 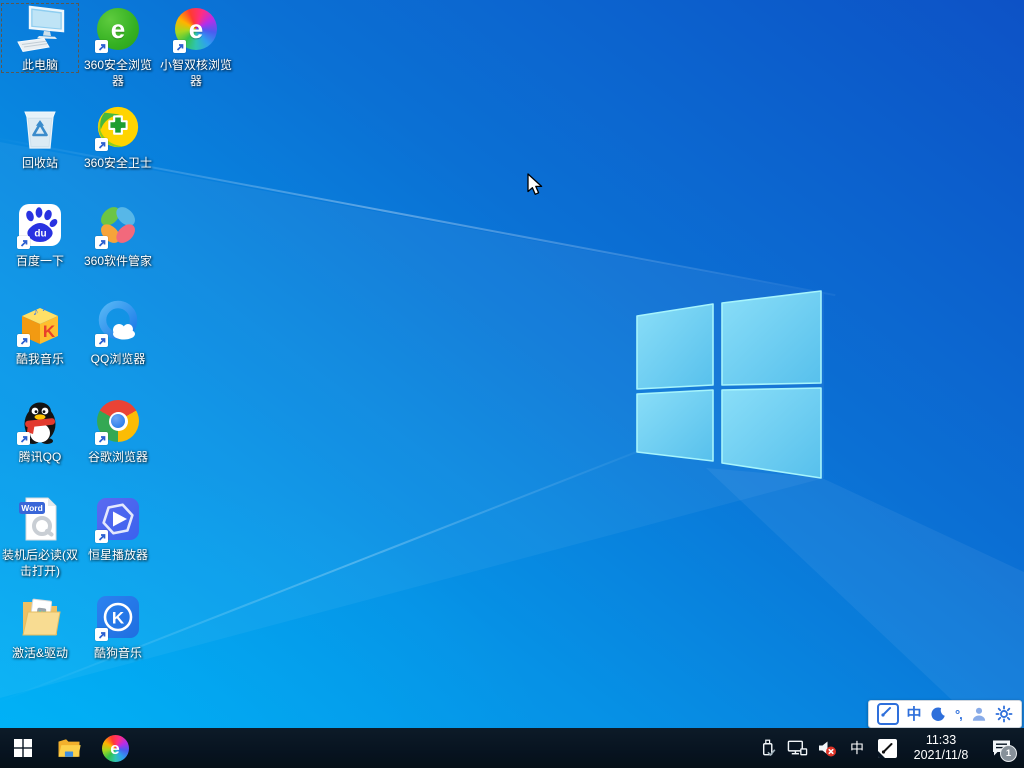 What do you see at coordinates (117, 555) in the screenshot?
I see `desktop-icon-label: 恒星播放器` at bounding box center [117, 555].